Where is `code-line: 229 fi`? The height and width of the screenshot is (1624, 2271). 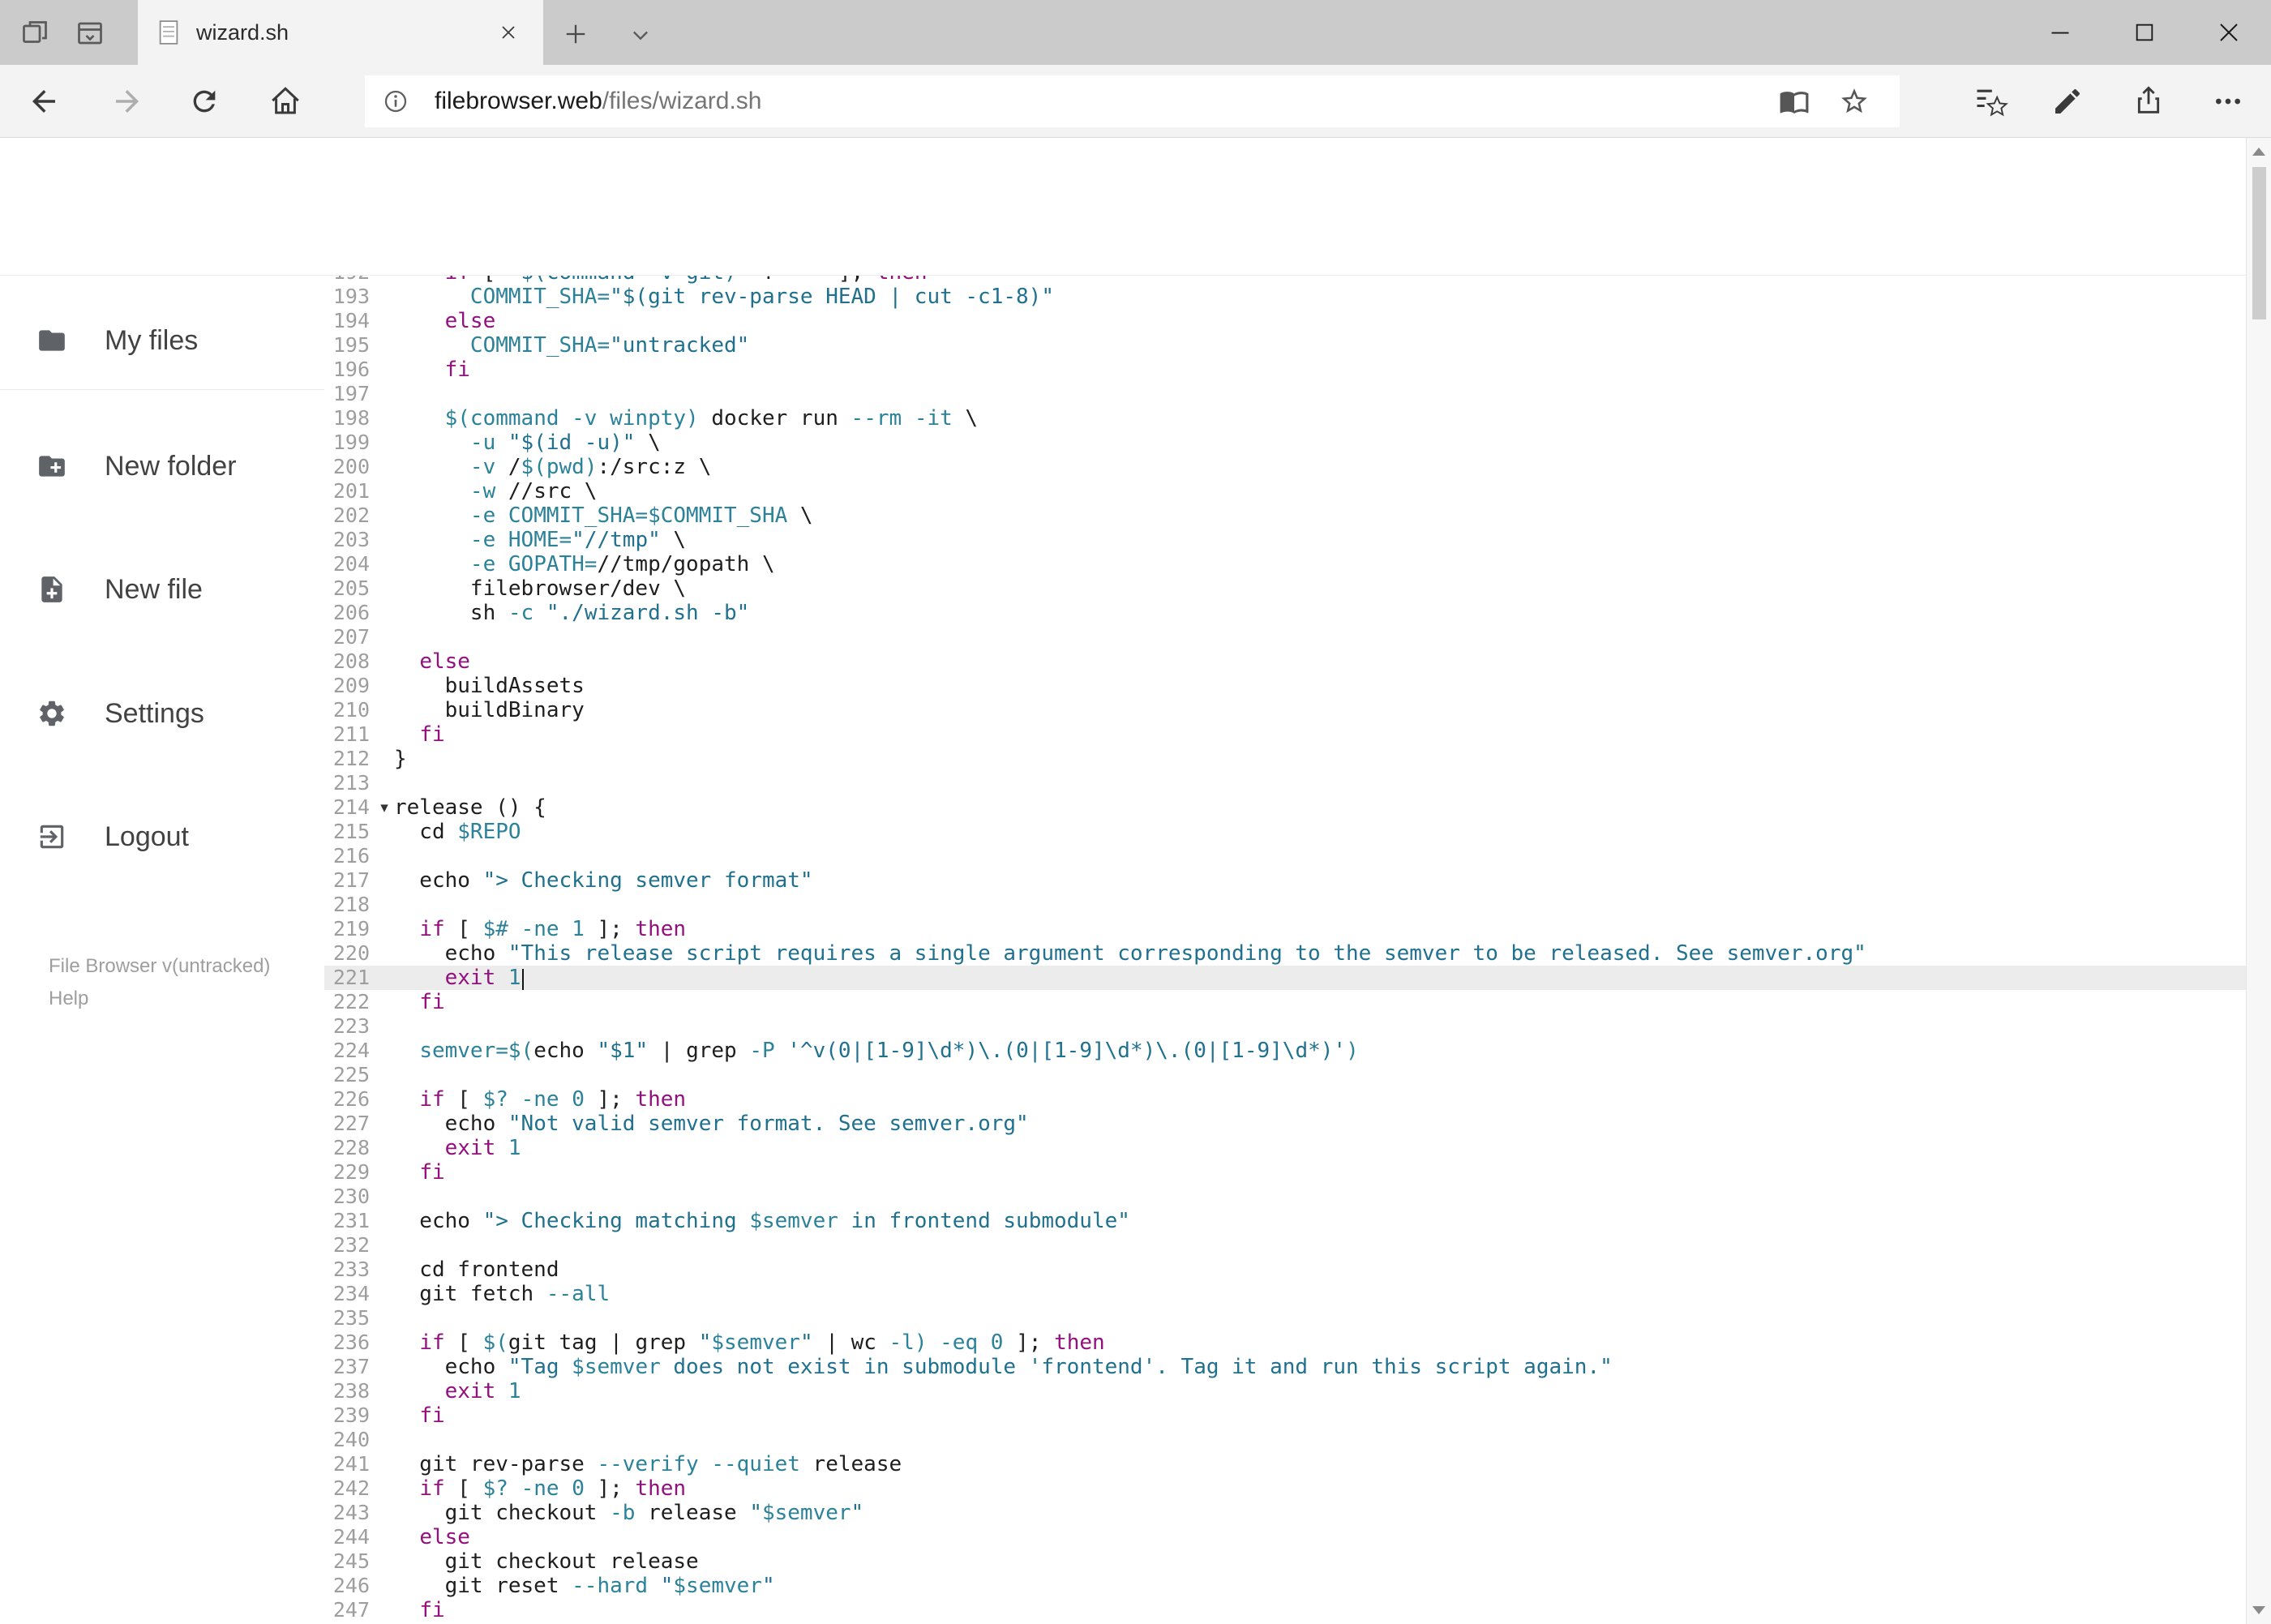 code-line: 229 fi is located at coordinates (1285, 1172).